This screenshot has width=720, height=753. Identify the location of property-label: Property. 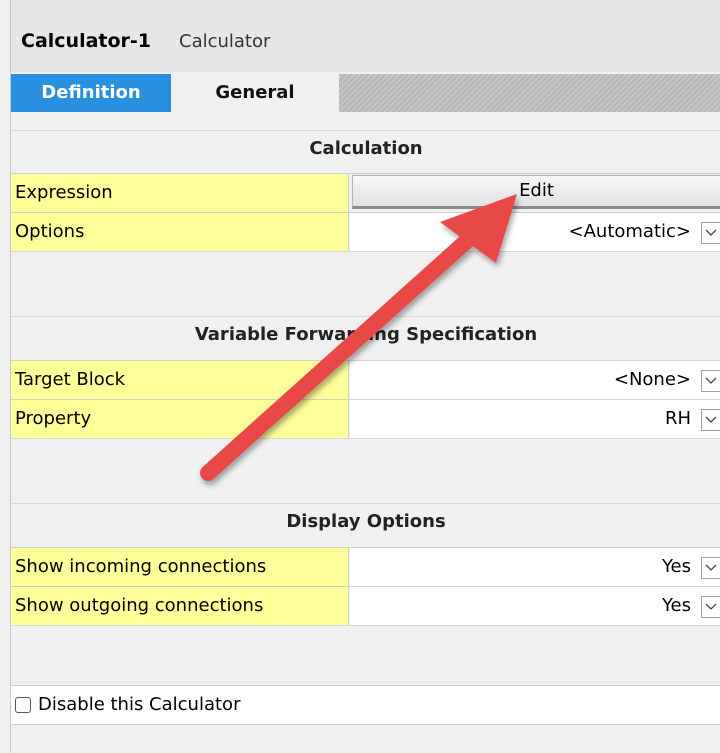
(180, 419).